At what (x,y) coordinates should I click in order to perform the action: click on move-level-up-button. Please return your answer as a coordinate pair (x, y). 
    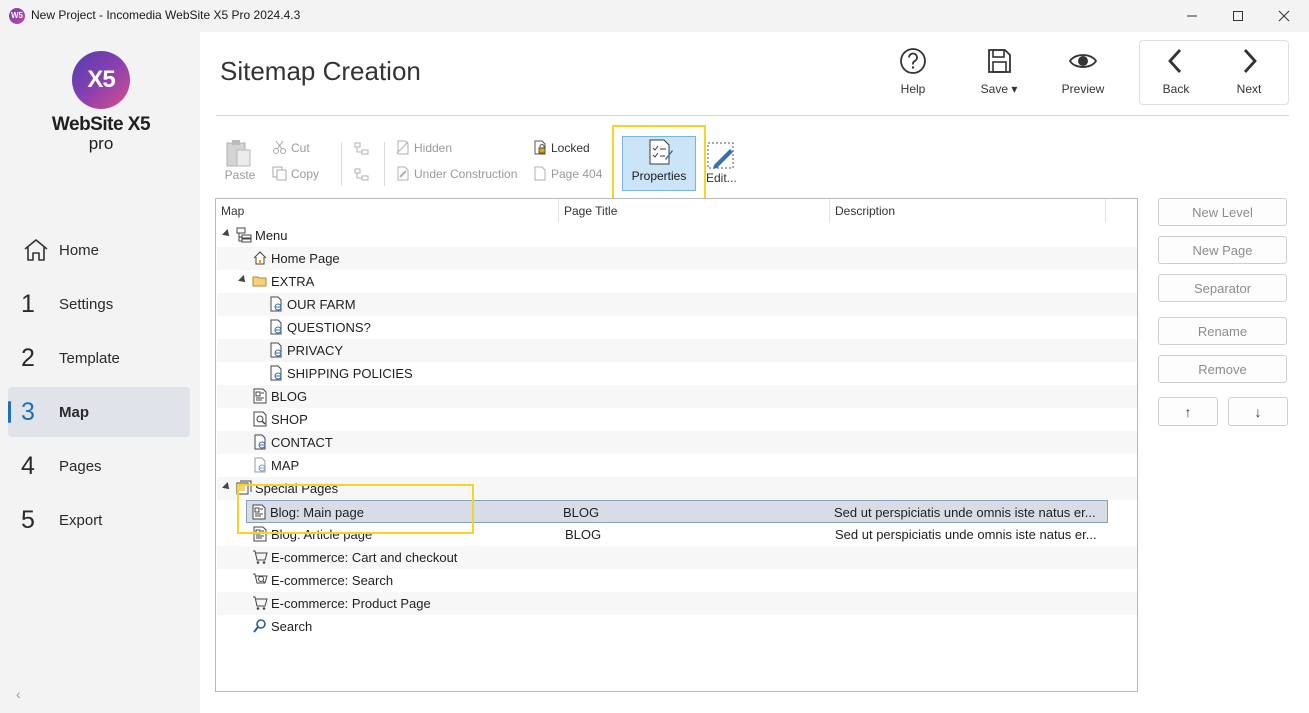
    Looking at the image, I should click on (364, 149).